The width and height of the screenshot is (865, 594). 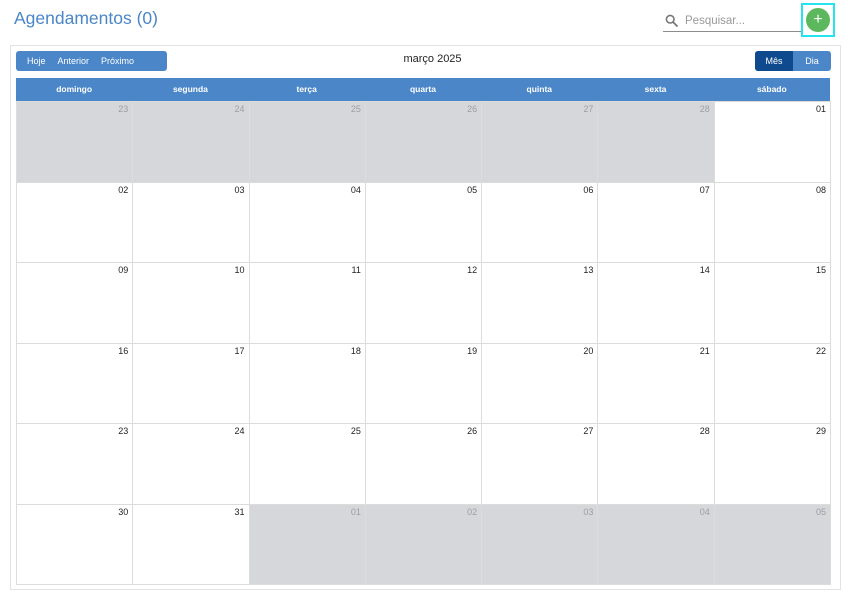 I want to click on day-cell: 21, so click(x=656, y=383).